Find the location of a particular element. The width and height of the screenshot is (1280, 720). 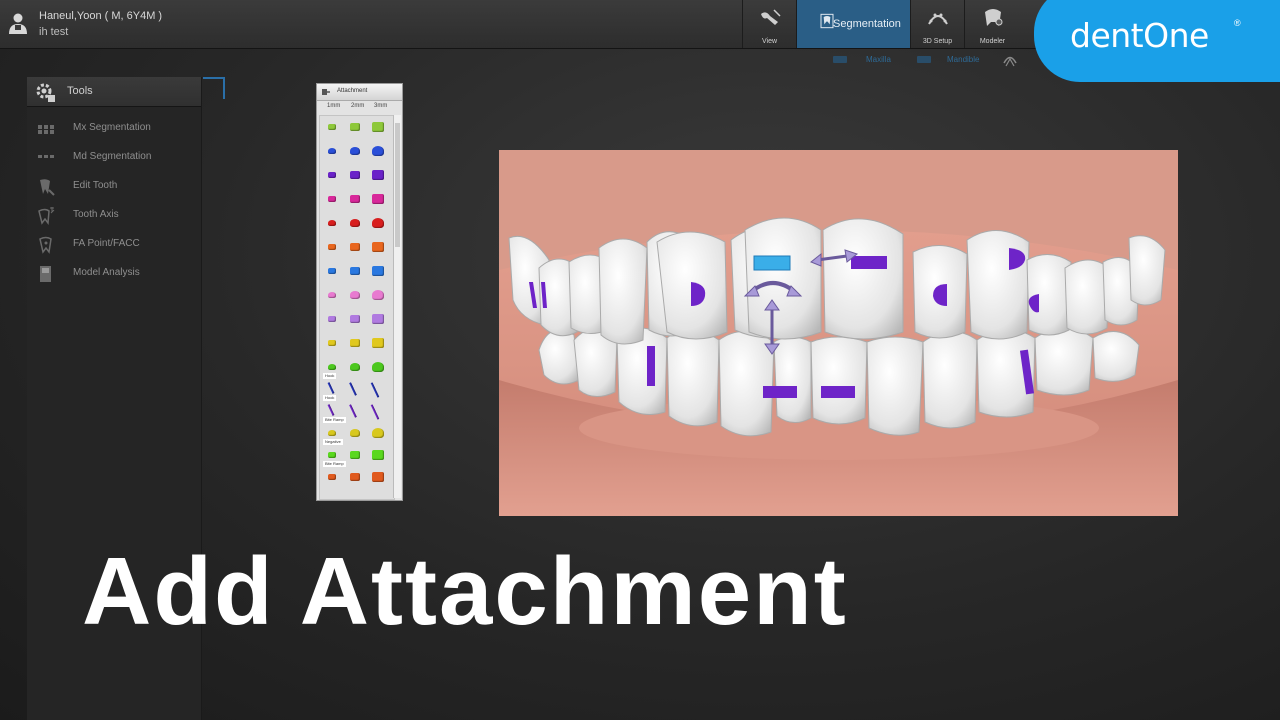

attachment-section-label: Negative is located at coordinates (333, 442).